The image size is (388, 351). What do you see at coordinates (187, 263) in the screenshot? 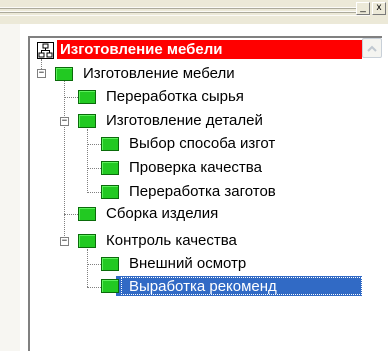
I see `tree-item-label: Внешний осмотр` at bounding box center [187, 263].